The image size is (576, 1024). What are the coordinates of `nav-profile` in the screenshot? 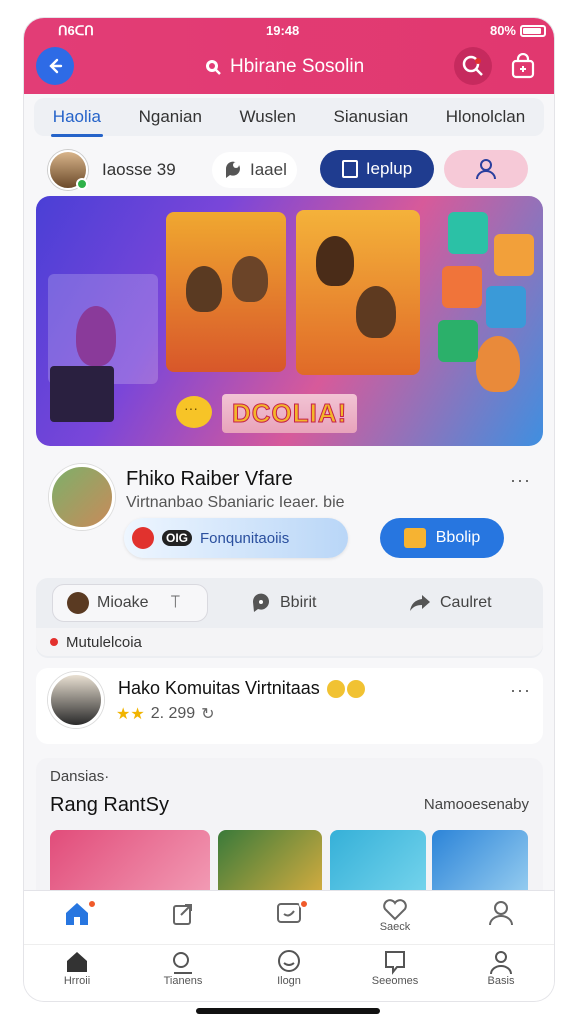 It's located at (501, 921).